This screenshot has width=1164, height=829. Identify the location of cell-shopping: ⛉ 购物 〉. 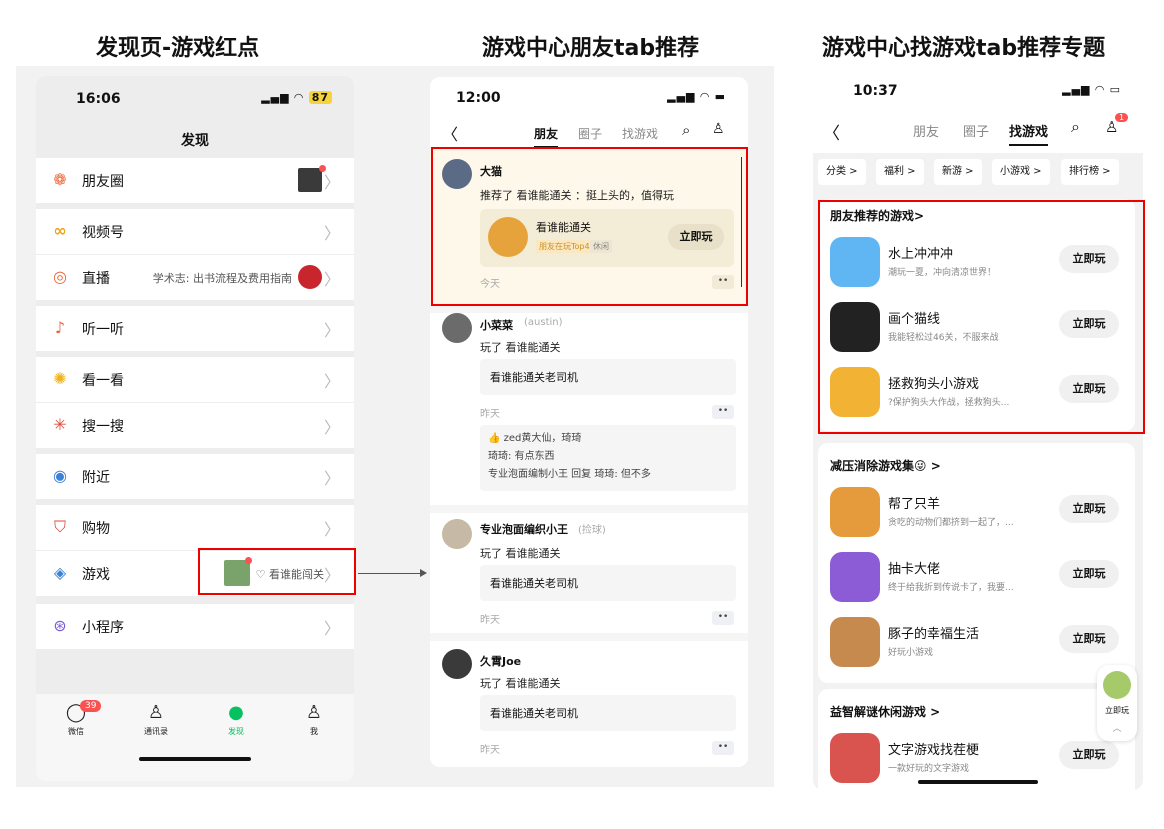
(195, 527).